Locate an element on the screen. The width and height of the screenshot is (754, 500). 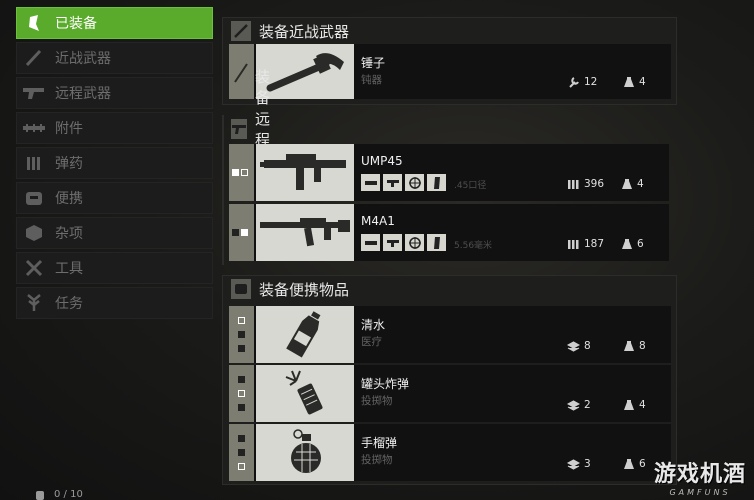
ammo-caliber: .45口径 is located at coordinates (470, 186).